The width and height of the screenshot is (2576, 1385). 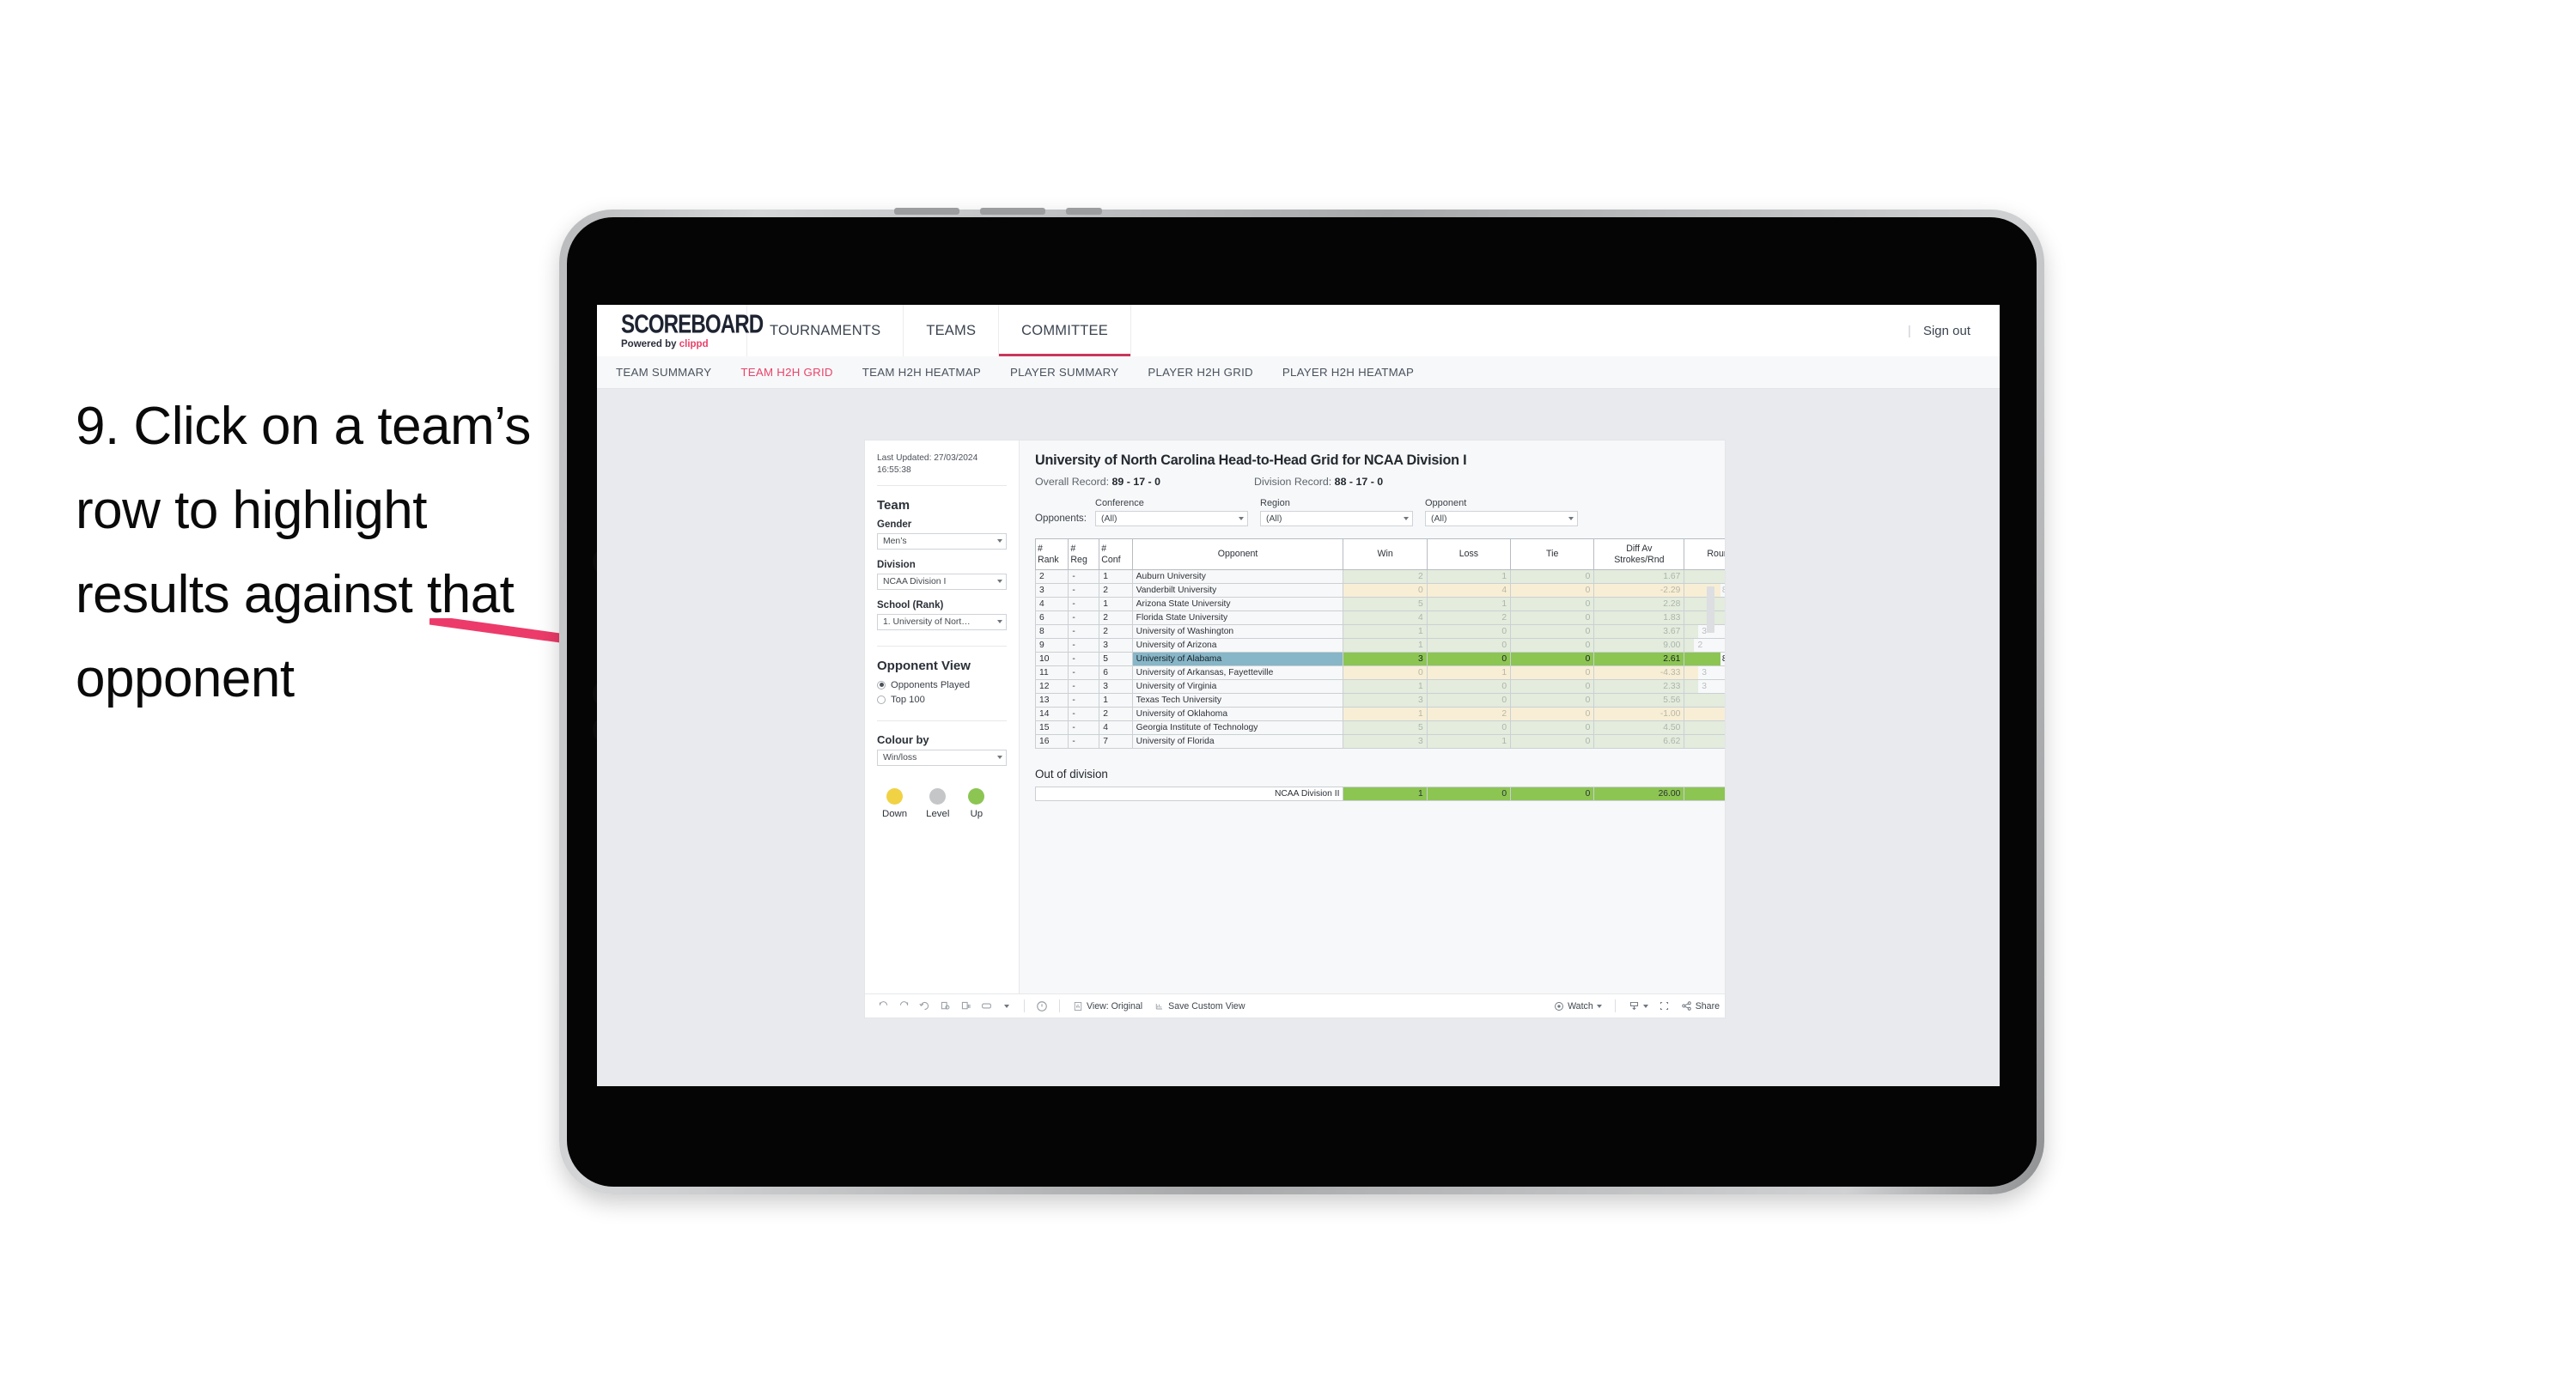 What do you see at coordinates (1064, 372) in the screenshot?
I see `subnav-item-player-summary: PLAYER SUMMARY` at bounding box center [1064, 372].